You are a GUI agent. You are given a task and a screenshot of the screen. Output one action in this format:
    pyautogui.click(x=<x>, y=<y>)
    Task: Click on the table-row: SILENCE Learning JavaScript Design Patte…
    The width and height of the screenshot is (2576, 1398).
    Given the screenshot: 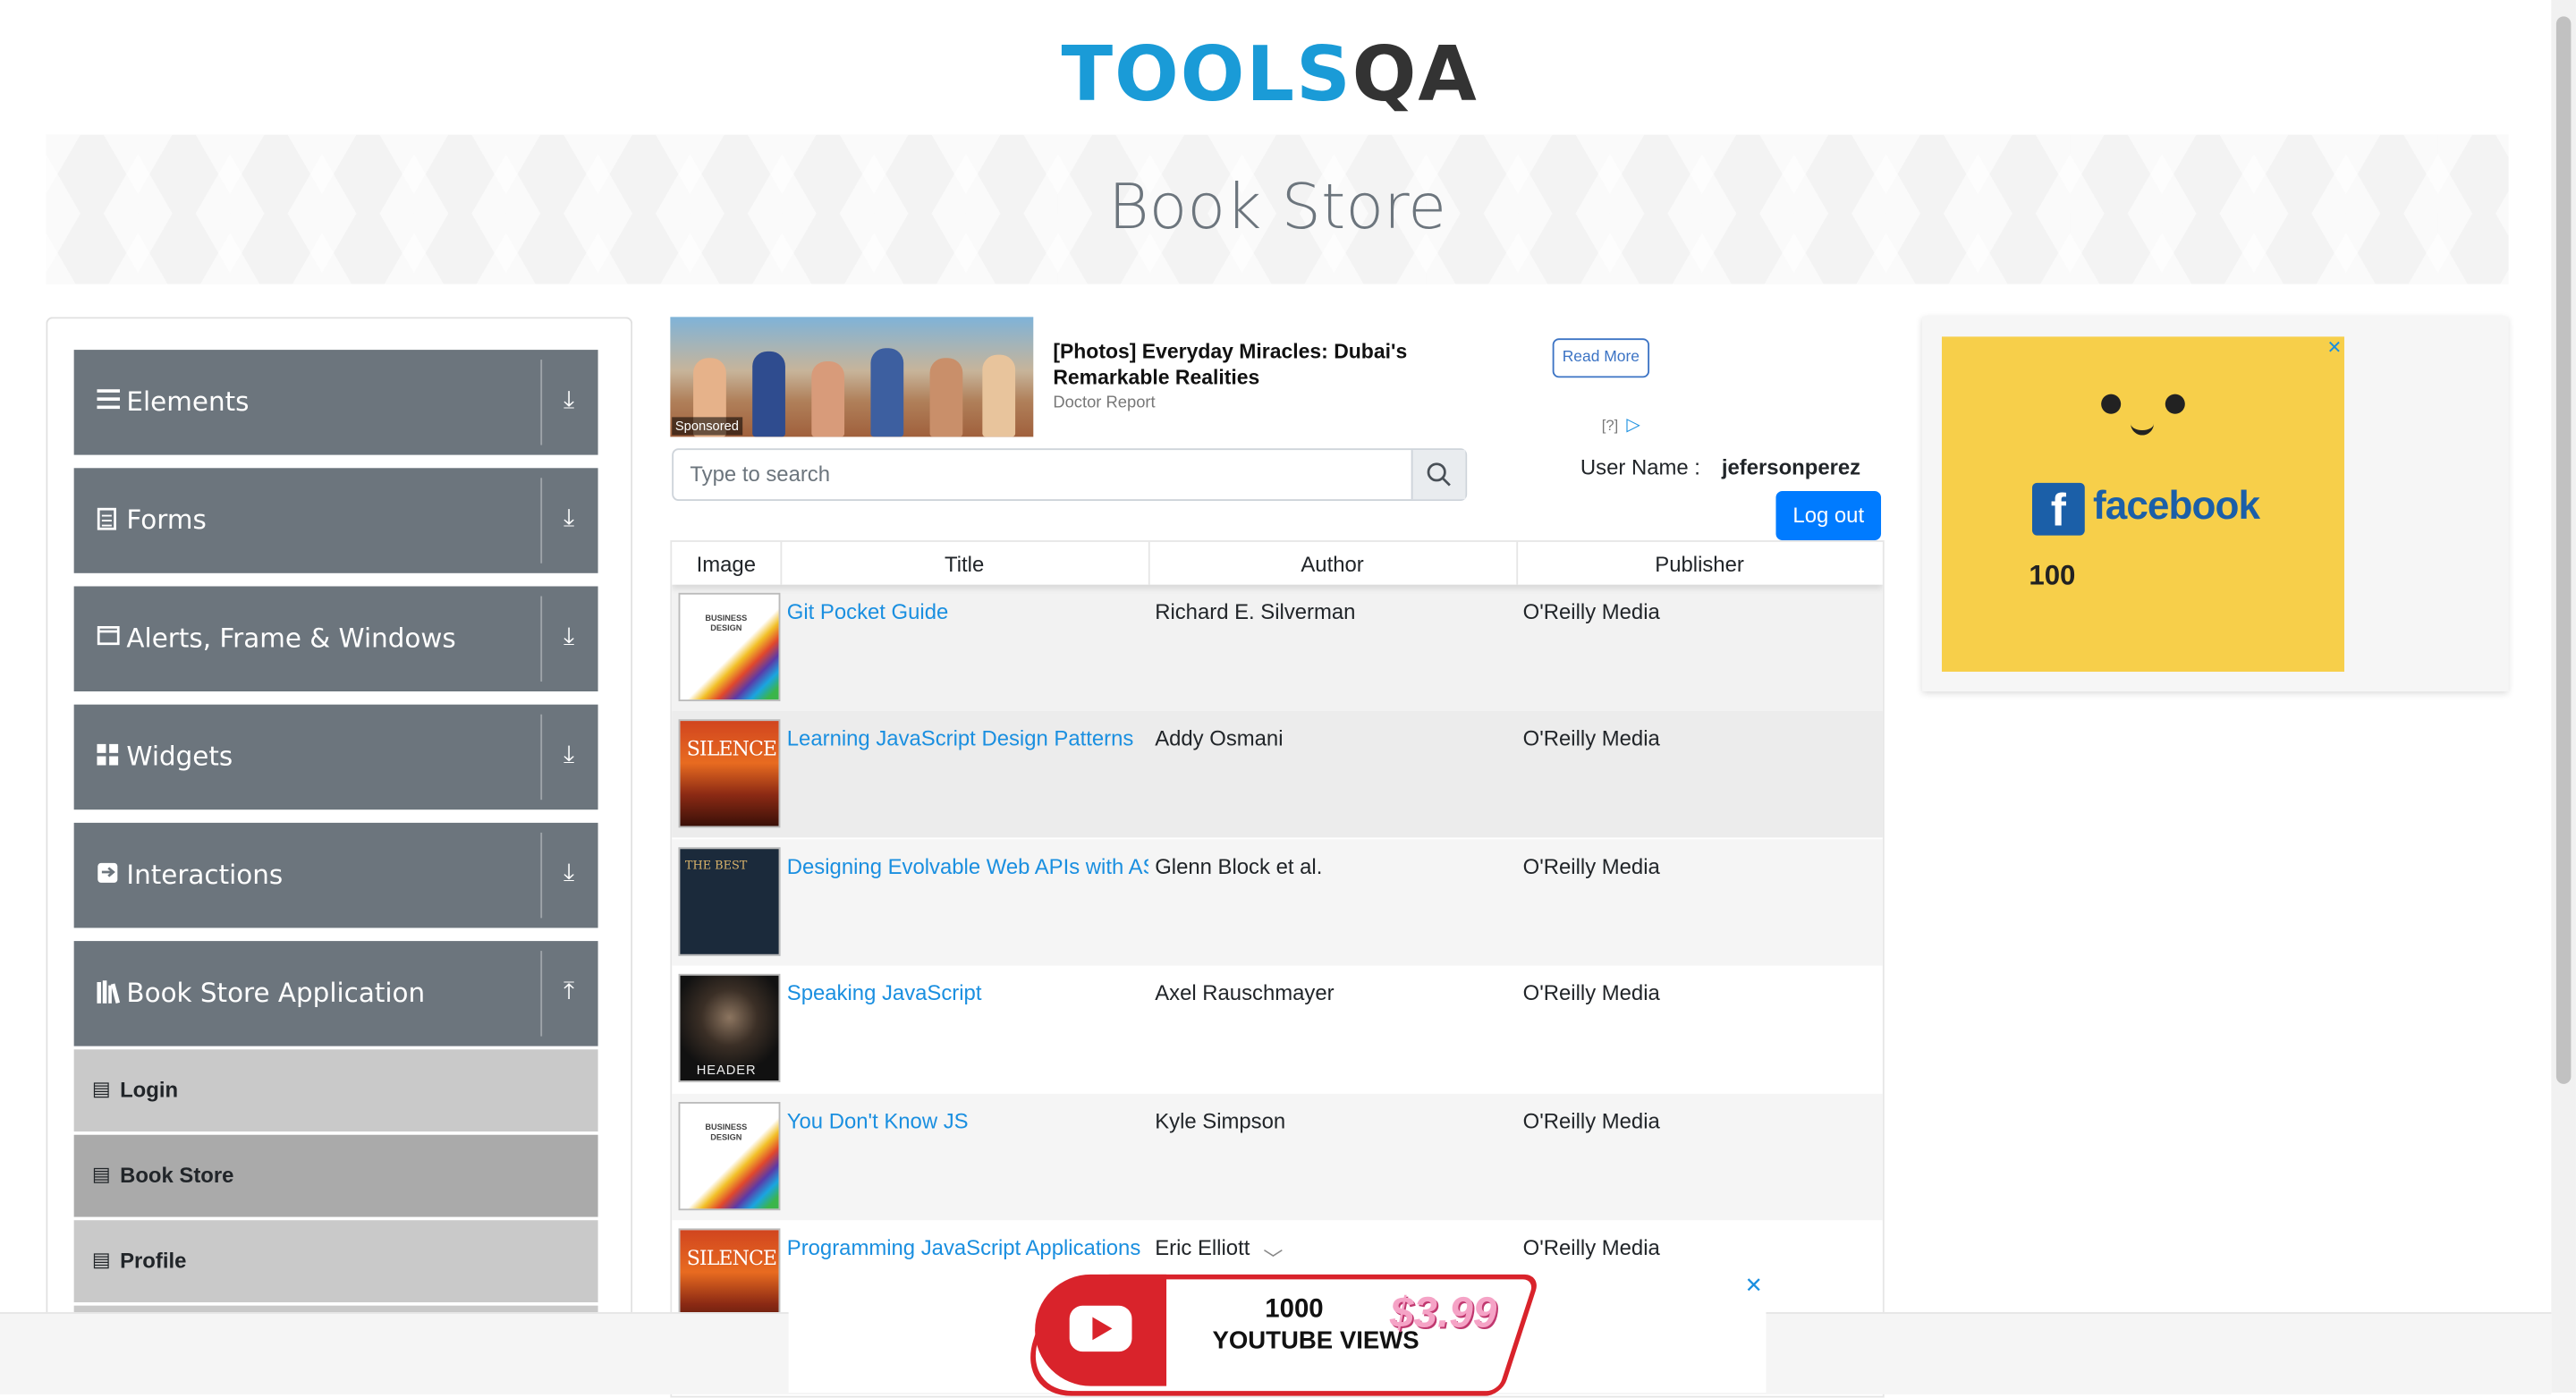 What is the action you would take?
    pyautogui.click(x=1277, y=774)
    